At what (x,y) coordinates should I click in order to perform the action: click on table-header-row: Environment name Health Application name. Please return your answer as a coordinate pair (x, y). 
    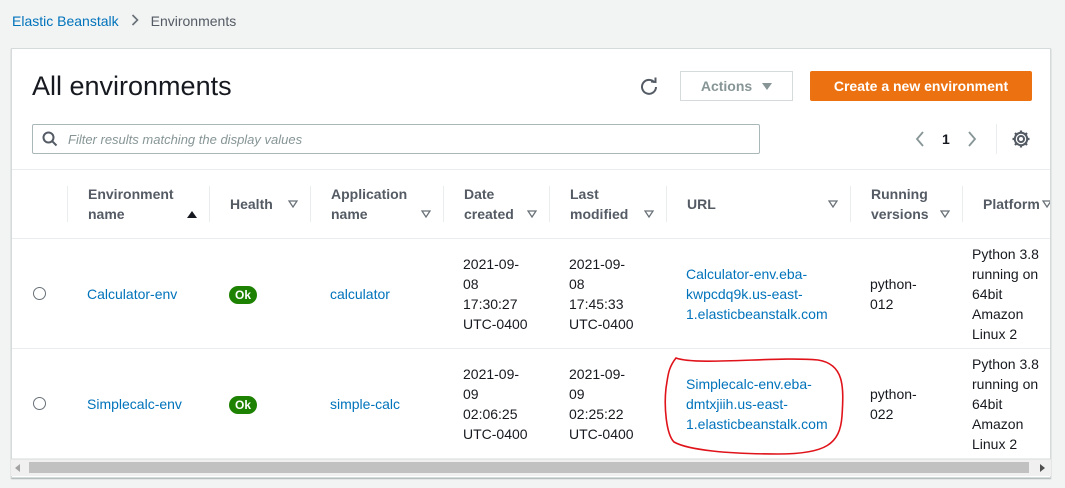
    Looking at the image, I should click on (531, 204).